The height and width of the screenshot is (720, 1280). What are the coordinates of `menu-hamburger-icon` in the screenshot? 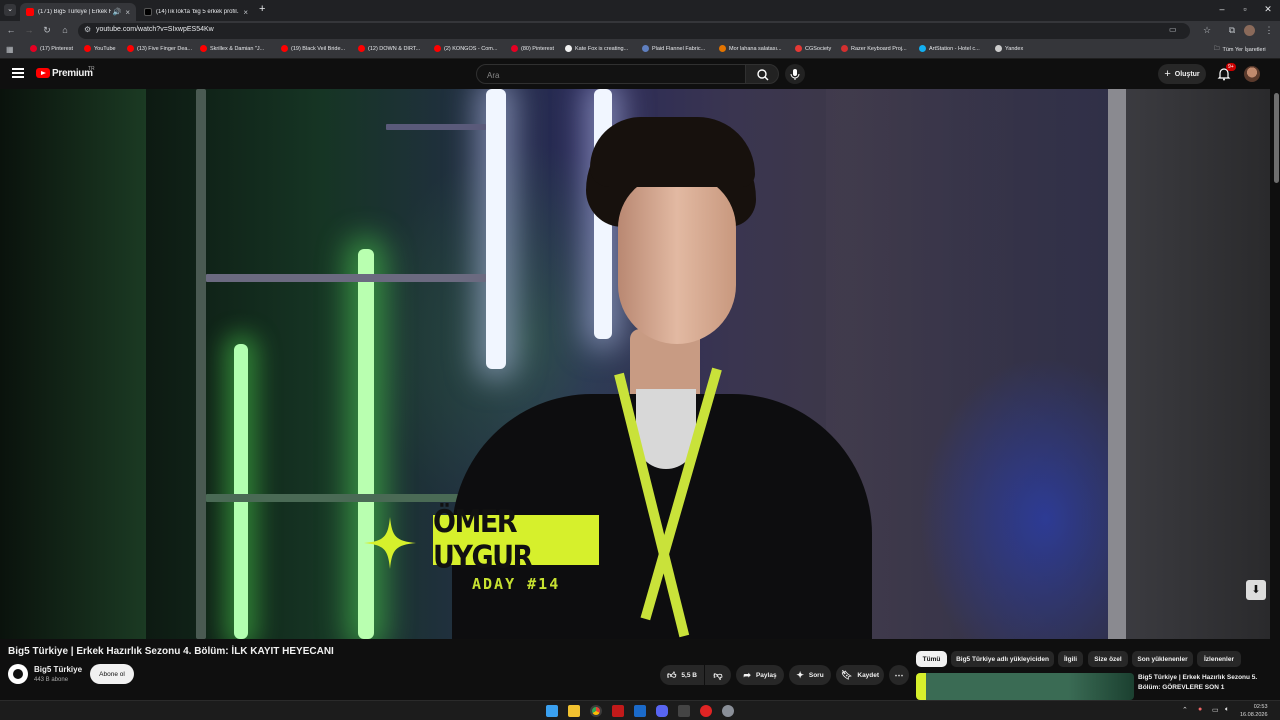 It's located at (18, 73).